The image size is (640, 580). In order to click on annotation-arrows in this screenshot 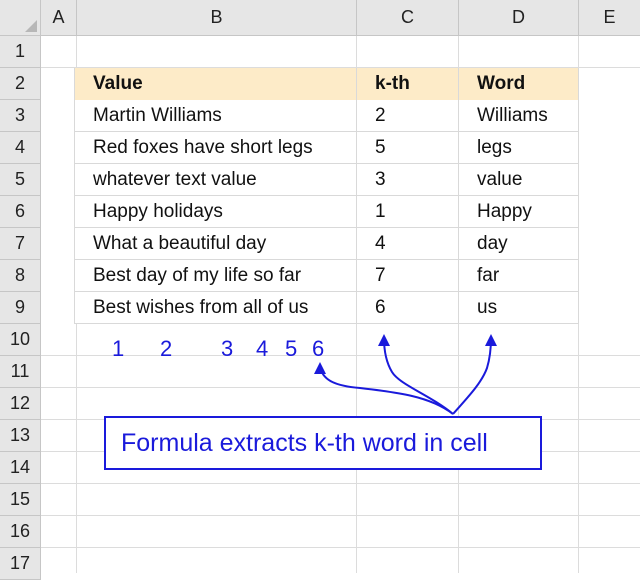, I will do `click(405, 374)`.